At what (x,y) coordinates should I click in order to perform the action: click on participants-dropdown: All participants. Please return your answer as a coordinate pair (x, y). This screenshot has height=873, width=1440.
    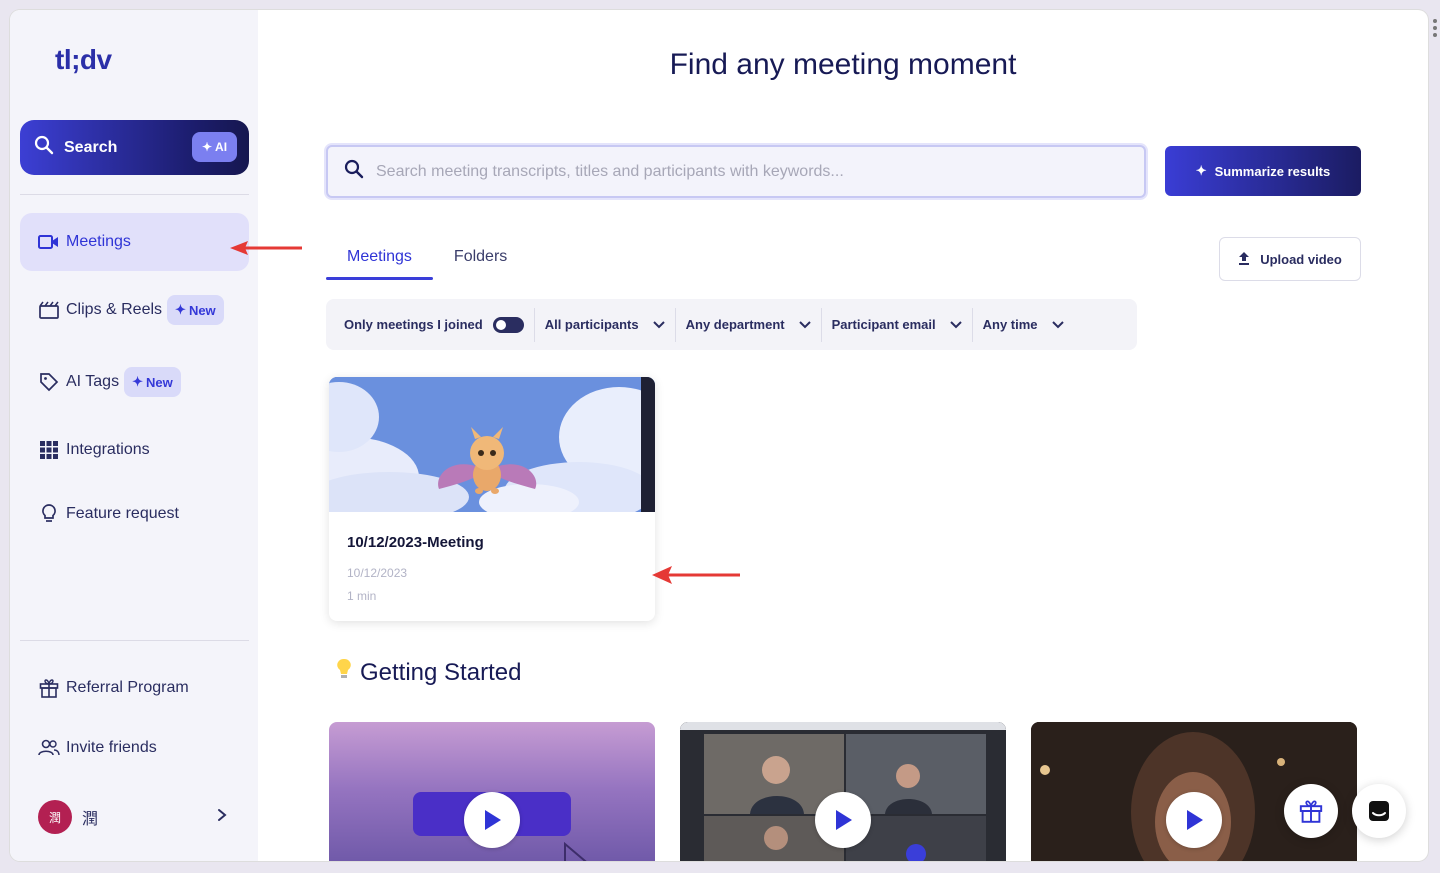
    Looking at the image, I should click on (604, 324).